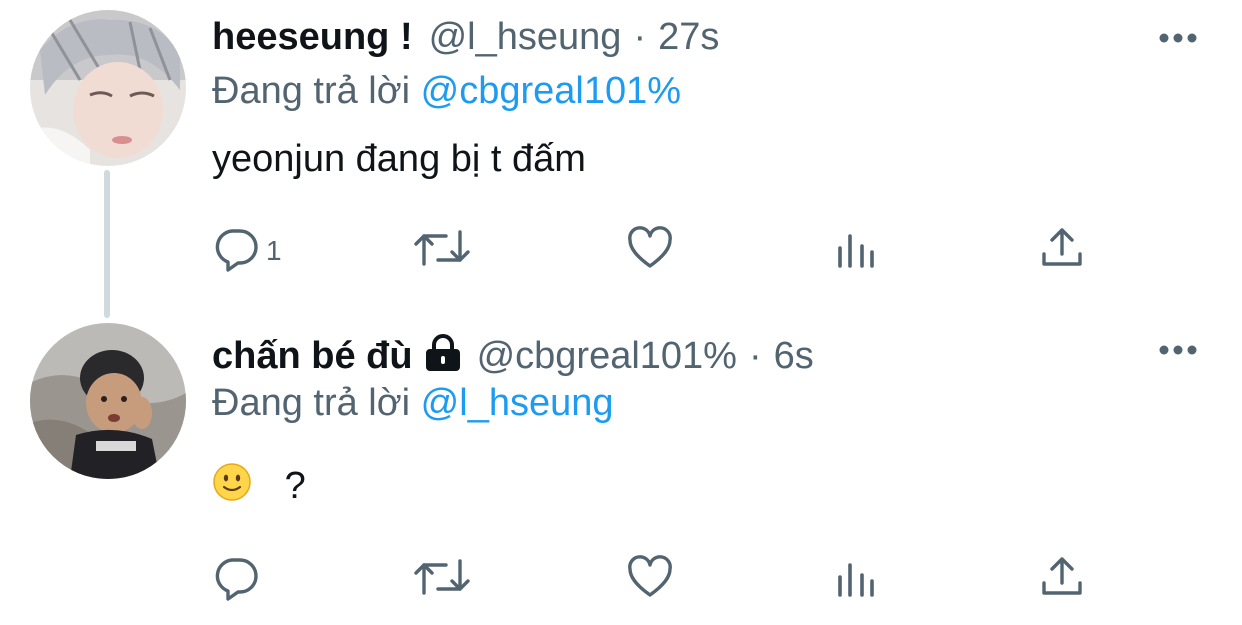 This screenshot has width=1242, height=625. I want to click on timestamp: 27s, so click(688, 37).